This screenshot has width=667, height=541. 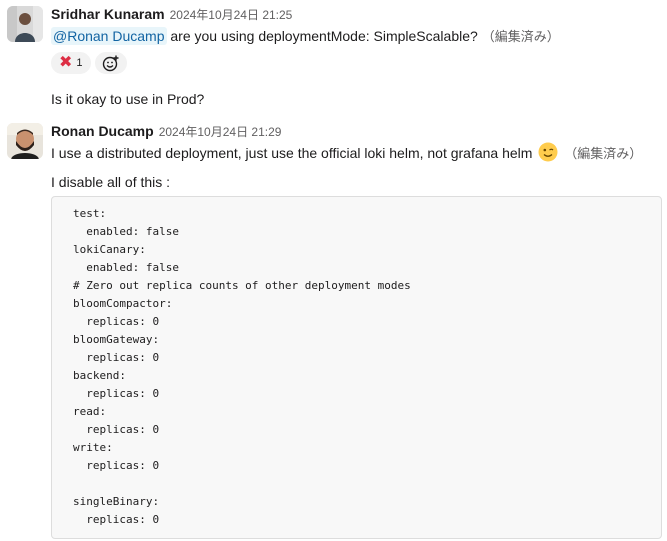 I want to click on code-line: lokiCanary:, so click(x=109, y=249).